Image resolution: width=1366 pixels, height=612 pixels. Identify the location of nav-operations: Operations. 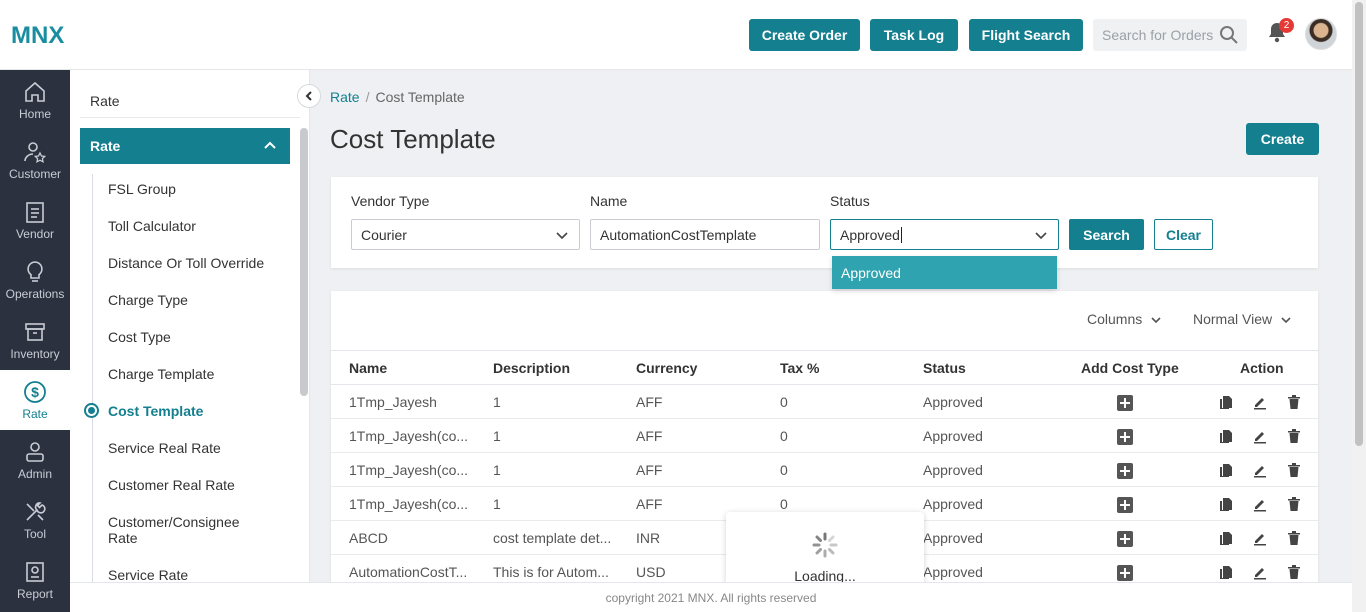
(35, 280).